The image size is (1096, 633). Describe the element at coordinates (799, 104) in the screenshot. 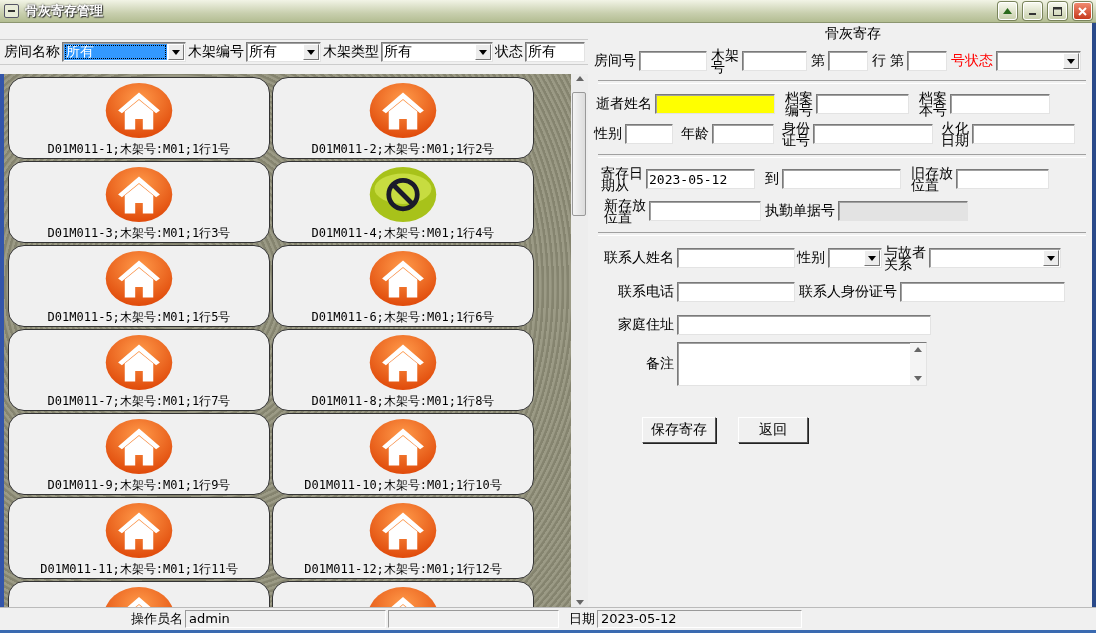

I see `field-label: 档案编号` at that location.